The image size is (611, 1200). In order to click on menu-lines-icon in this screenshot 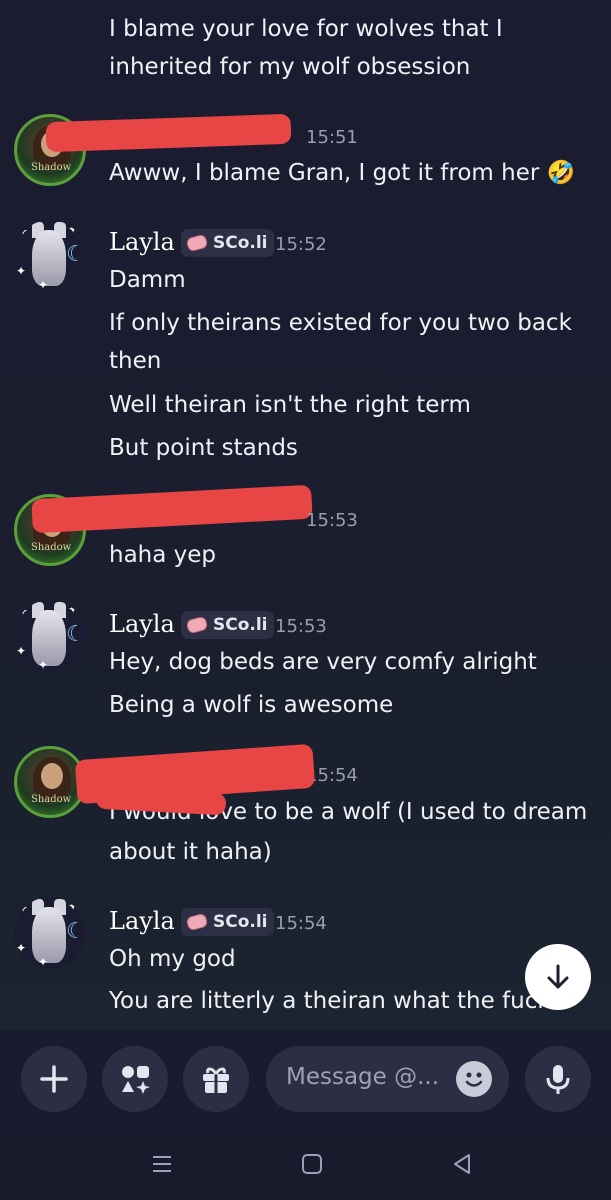, I will do `click(162, 1164)`.